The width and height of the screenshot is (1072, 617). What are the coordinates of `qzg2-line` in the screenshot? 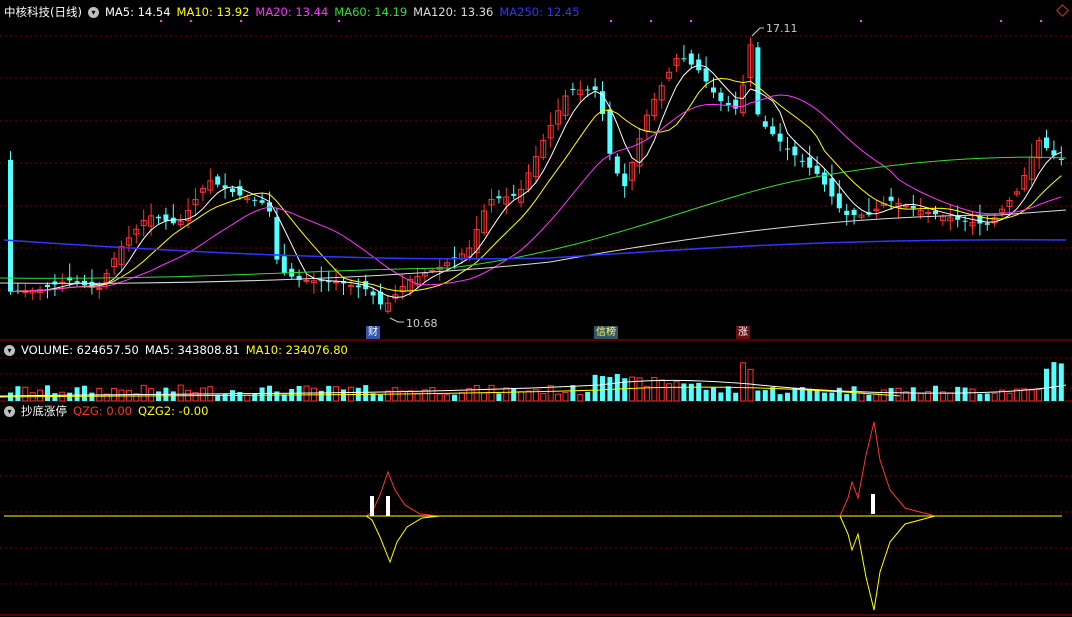 It's located at (403, 539).